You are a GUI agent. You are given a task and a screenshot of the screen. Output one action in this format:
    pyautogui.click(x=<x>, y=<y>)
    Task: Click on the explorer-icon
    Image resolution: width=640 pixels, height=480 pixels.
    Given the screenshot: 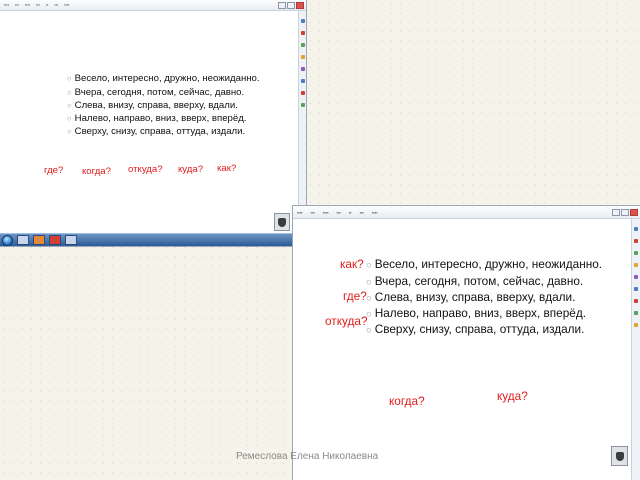 What is the action you would take?
    pyautogui.click(x=23, y=240)
    